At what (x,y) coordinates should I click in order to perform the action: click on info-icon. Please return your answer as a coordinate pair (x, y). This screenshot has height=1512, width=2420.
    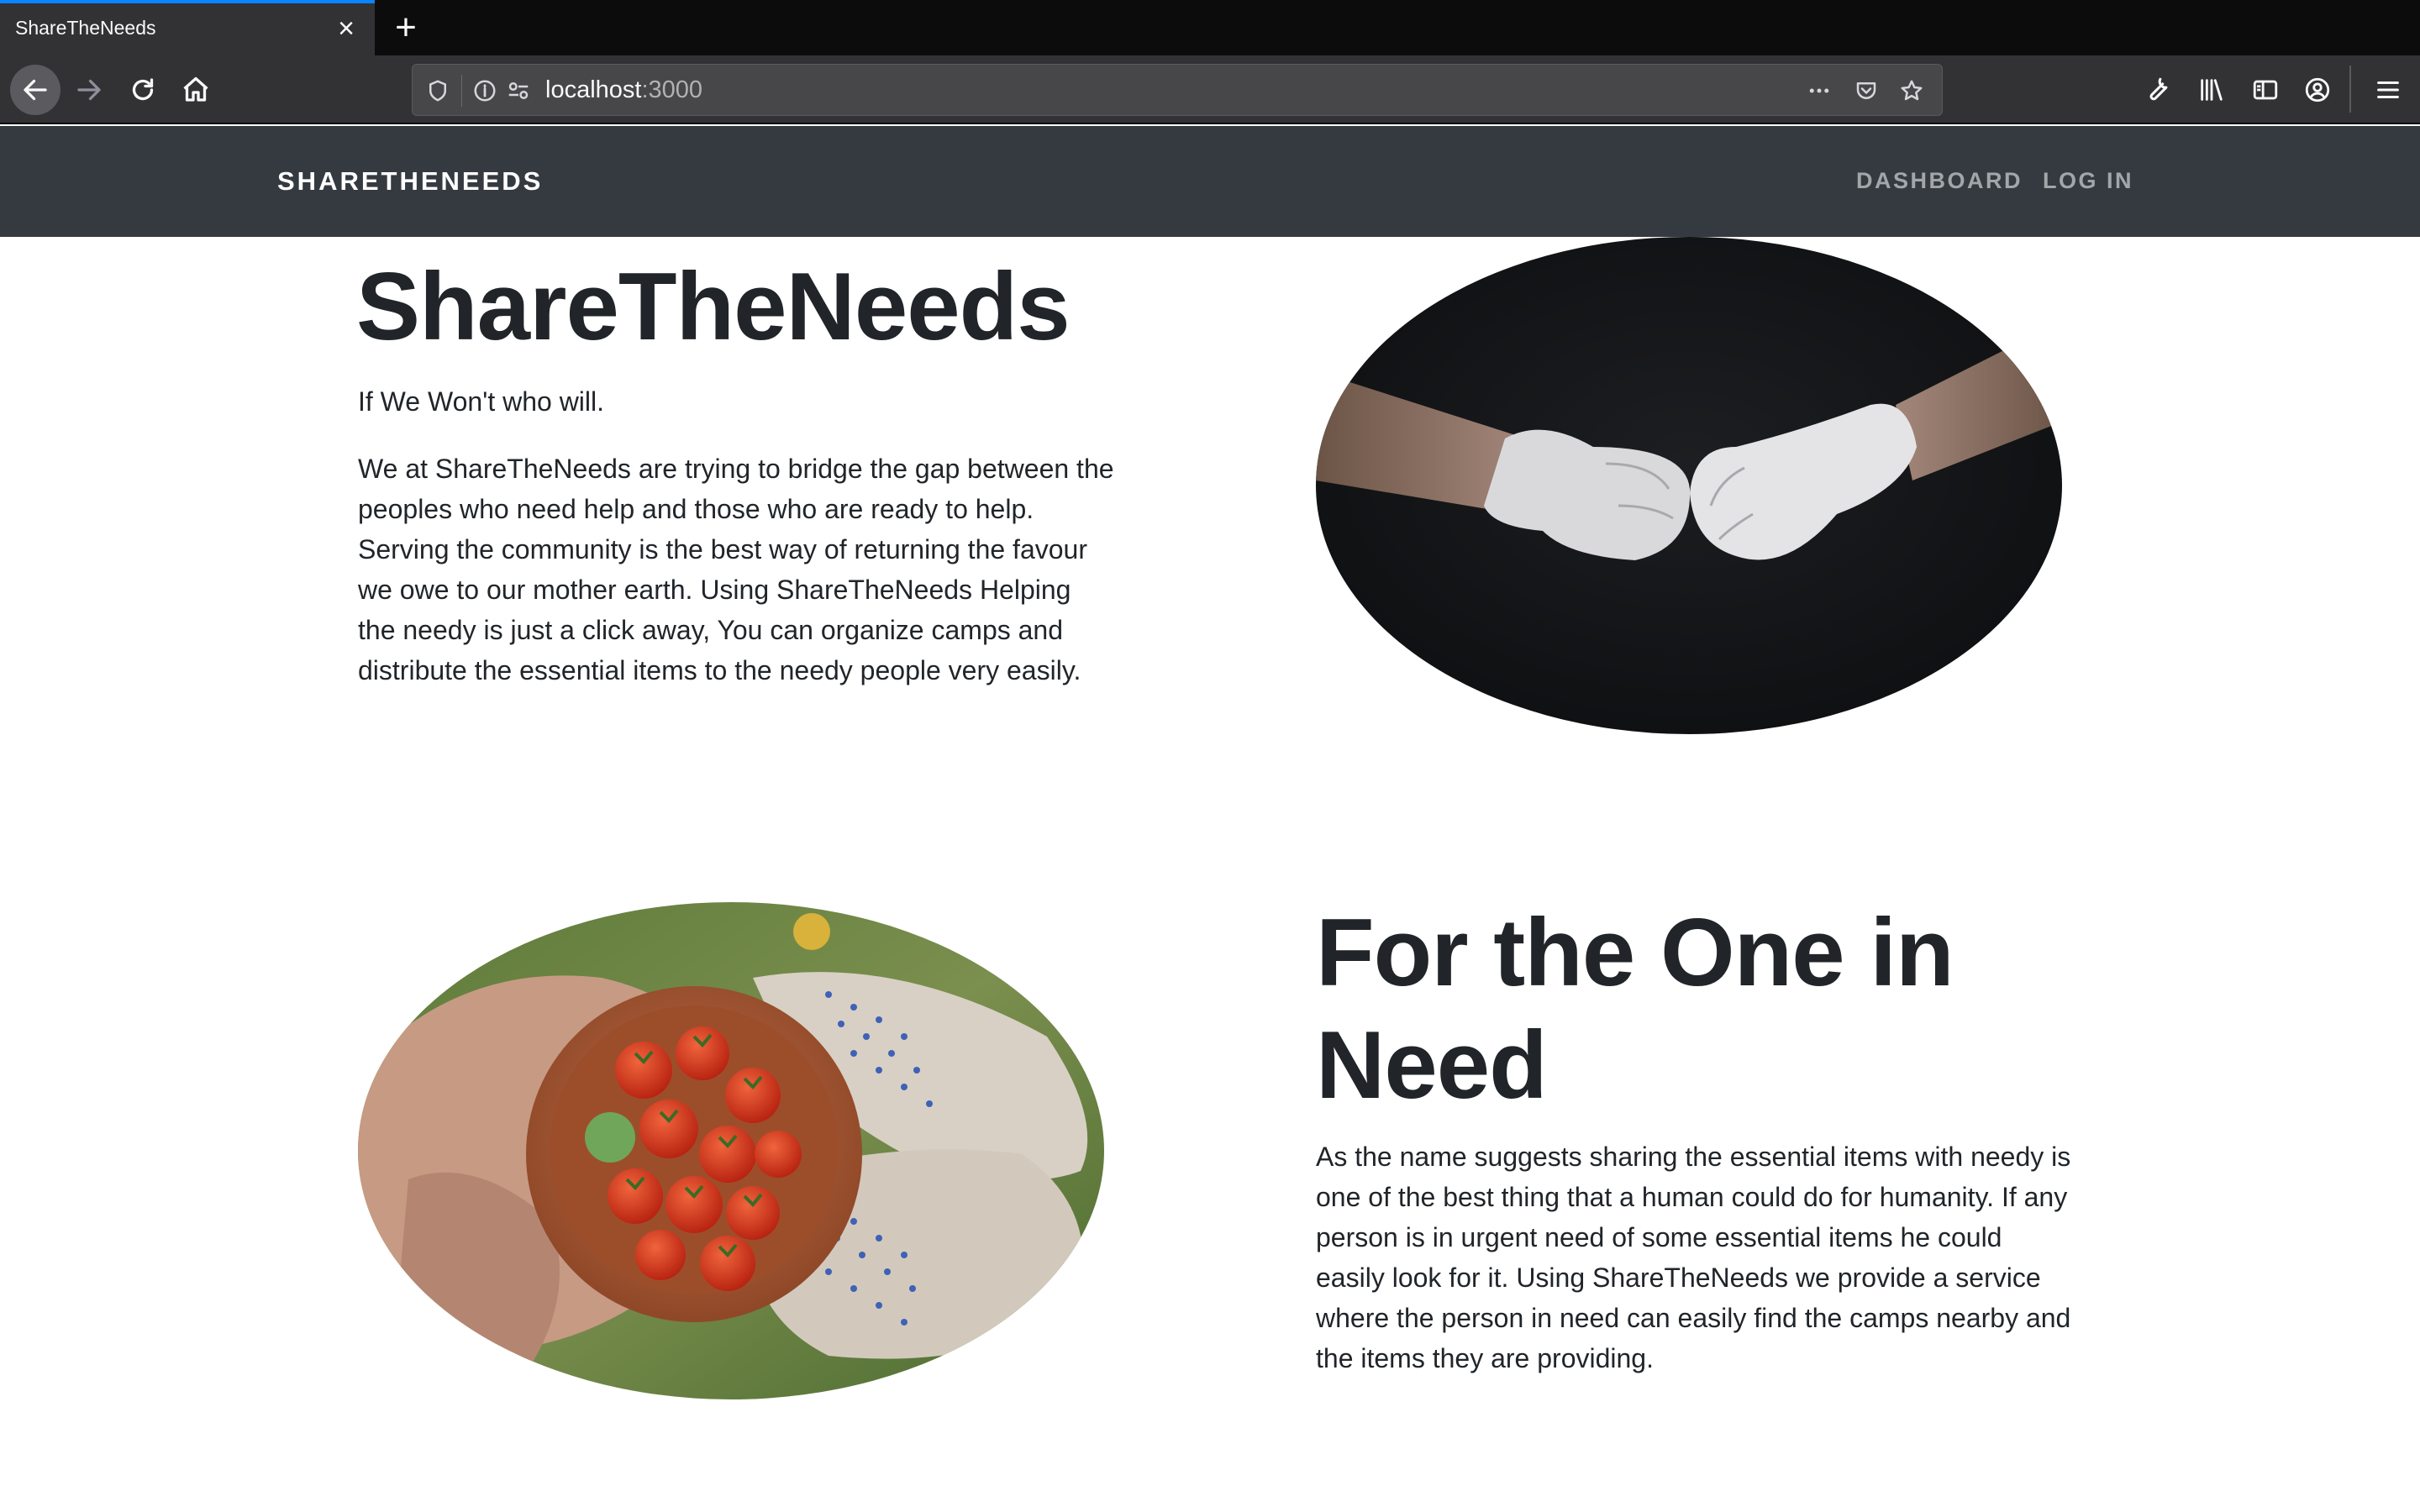
    Looking at the image, I should click on (485, 91).